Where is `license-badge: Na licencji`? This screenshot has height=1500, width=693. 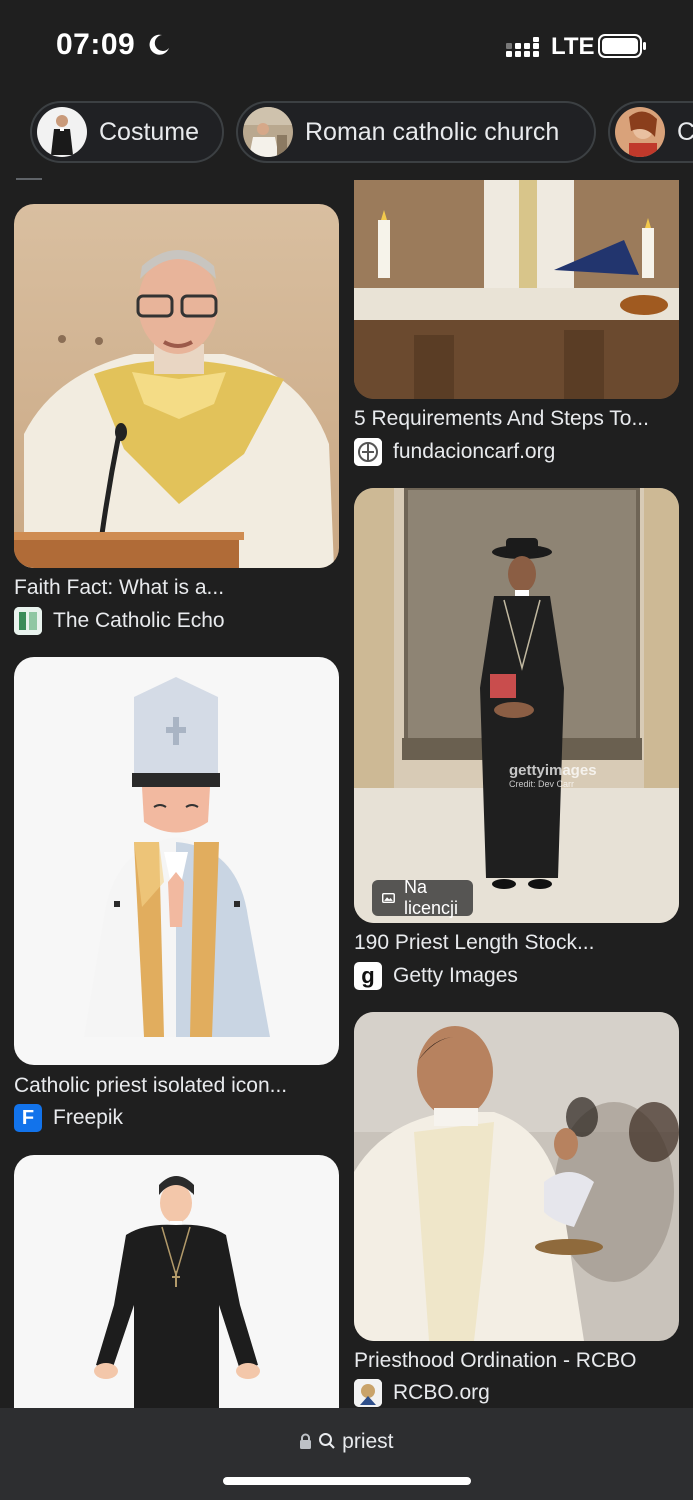
license-badge: Na licencji is located at coordinates (423, 897).